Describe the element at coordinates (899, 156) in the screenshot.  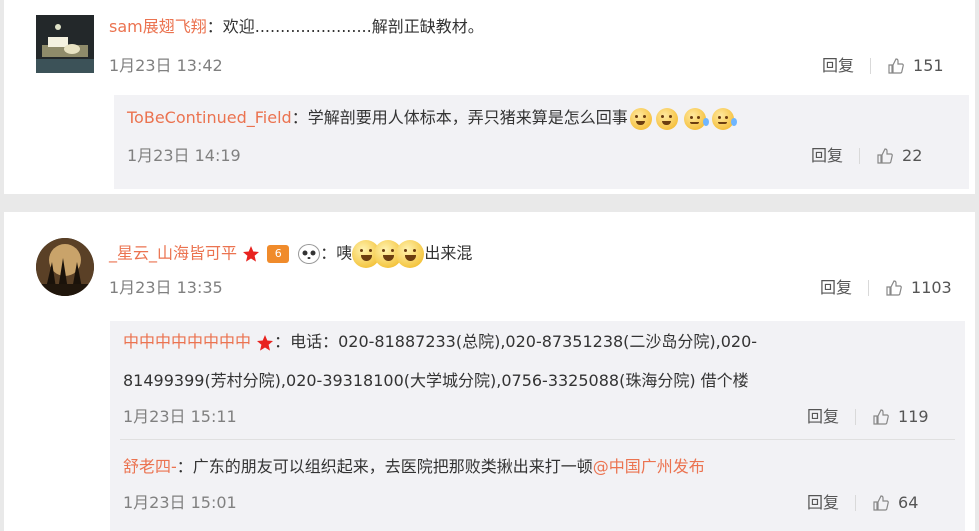
I see `like-button: 22` at that location.